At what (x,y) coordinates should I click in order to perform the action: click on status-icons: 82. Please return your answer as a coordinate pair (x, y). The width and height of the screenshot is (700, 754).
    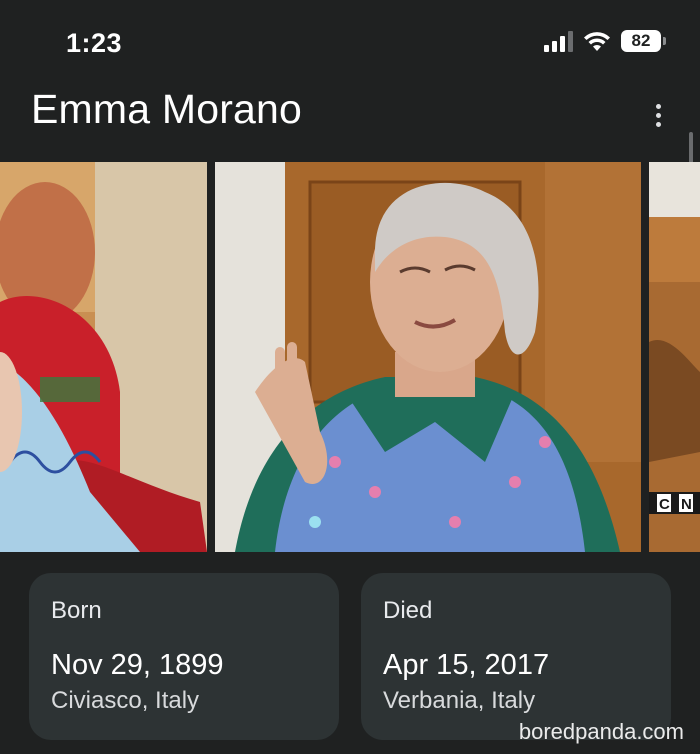
    Looking at the image, I should click on (605, 41).